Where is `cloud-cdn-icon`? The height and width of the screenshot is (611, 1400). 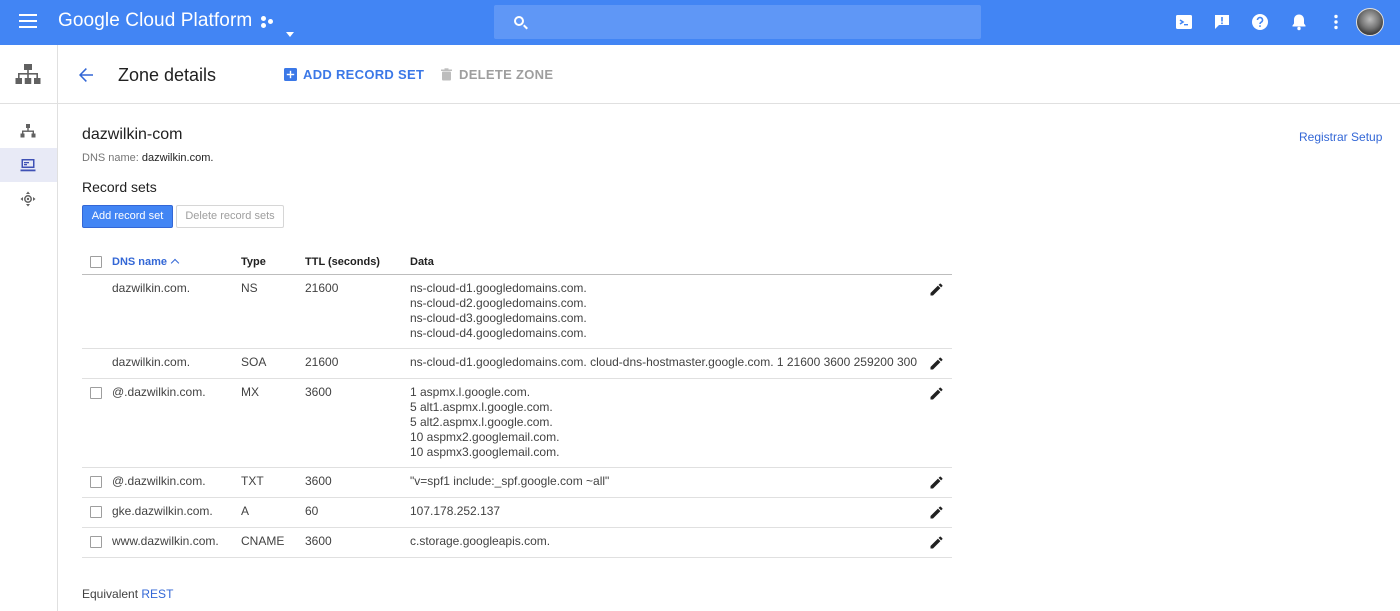
cloud-cdn-icon is located at coordinates (28, 199).